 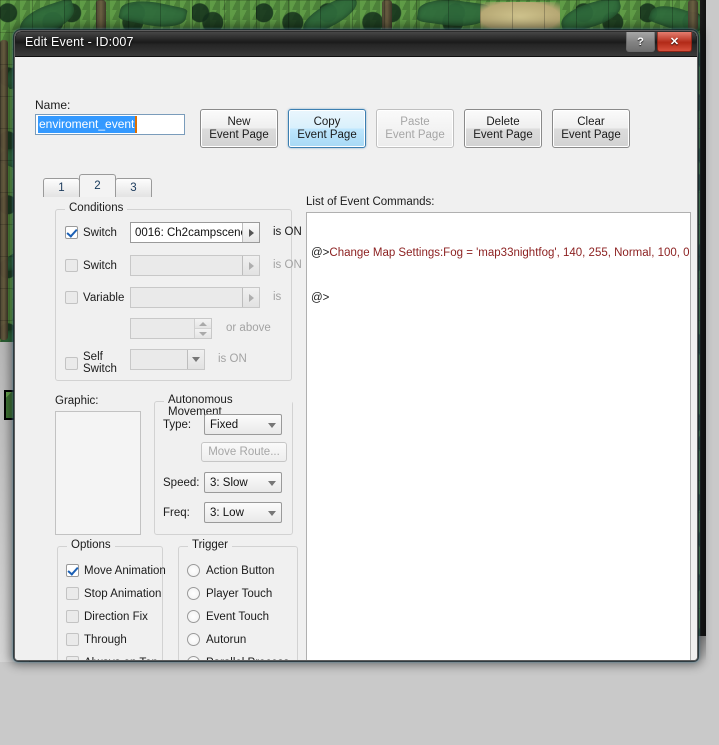 I want to click on option-move-animation-checkbox, so click(x=72, y=570).